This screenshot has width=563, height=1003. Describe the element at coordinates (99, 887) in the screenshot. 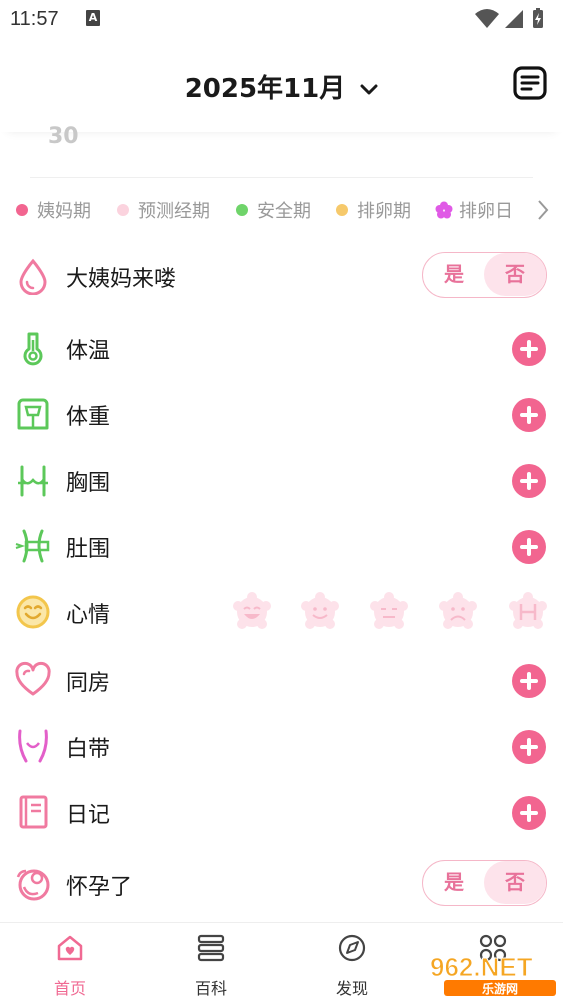

I see `row-label: 怀孕了` at that location.